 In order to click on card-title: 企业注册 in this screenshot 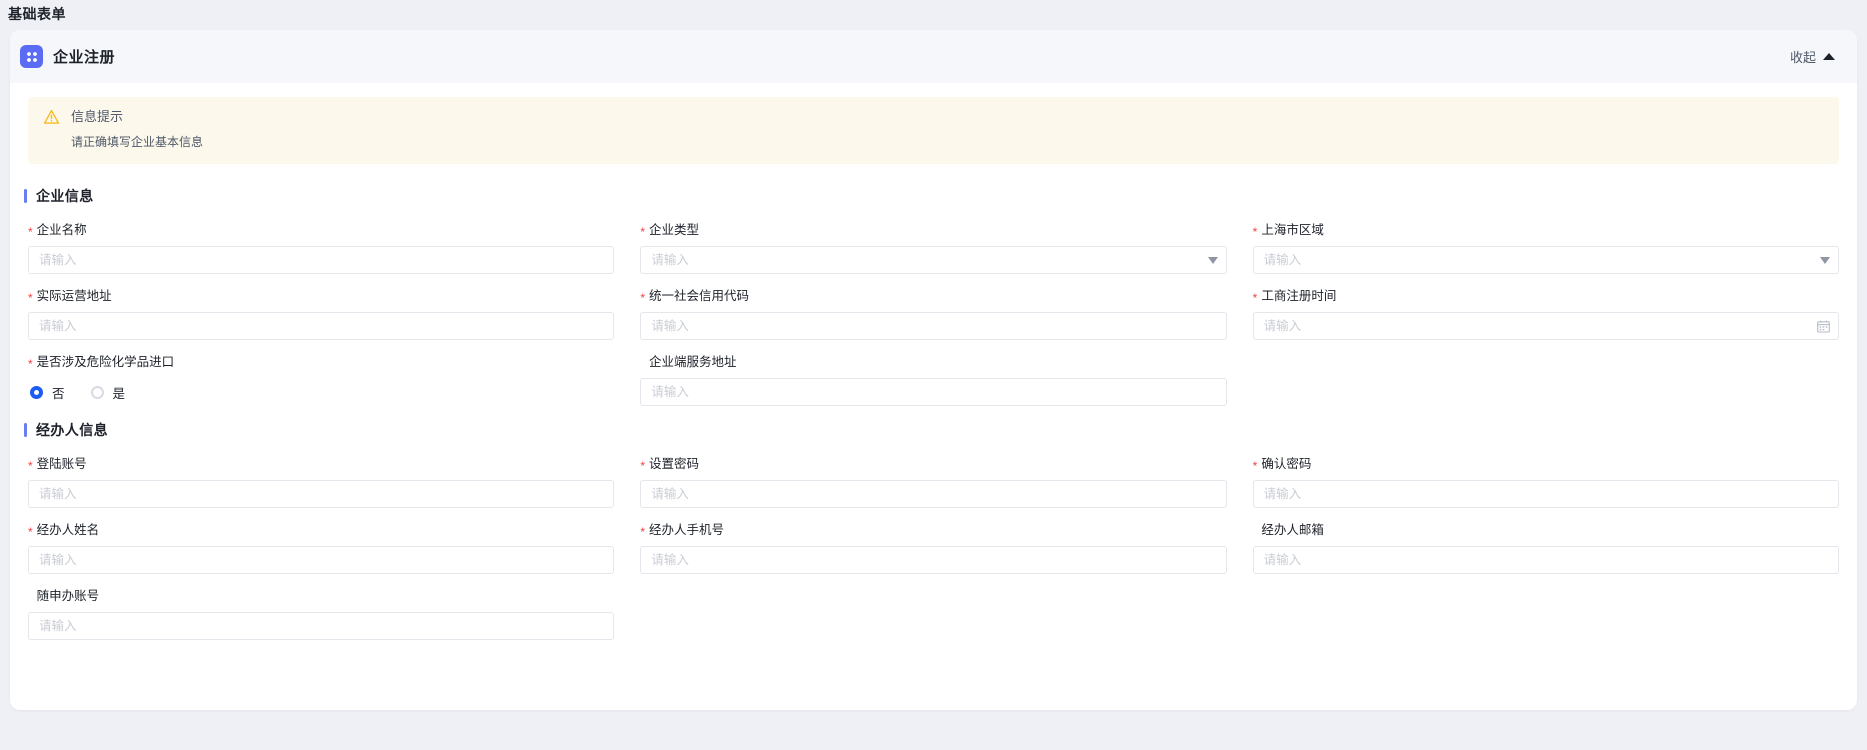, I will do `click(84, 57)`.